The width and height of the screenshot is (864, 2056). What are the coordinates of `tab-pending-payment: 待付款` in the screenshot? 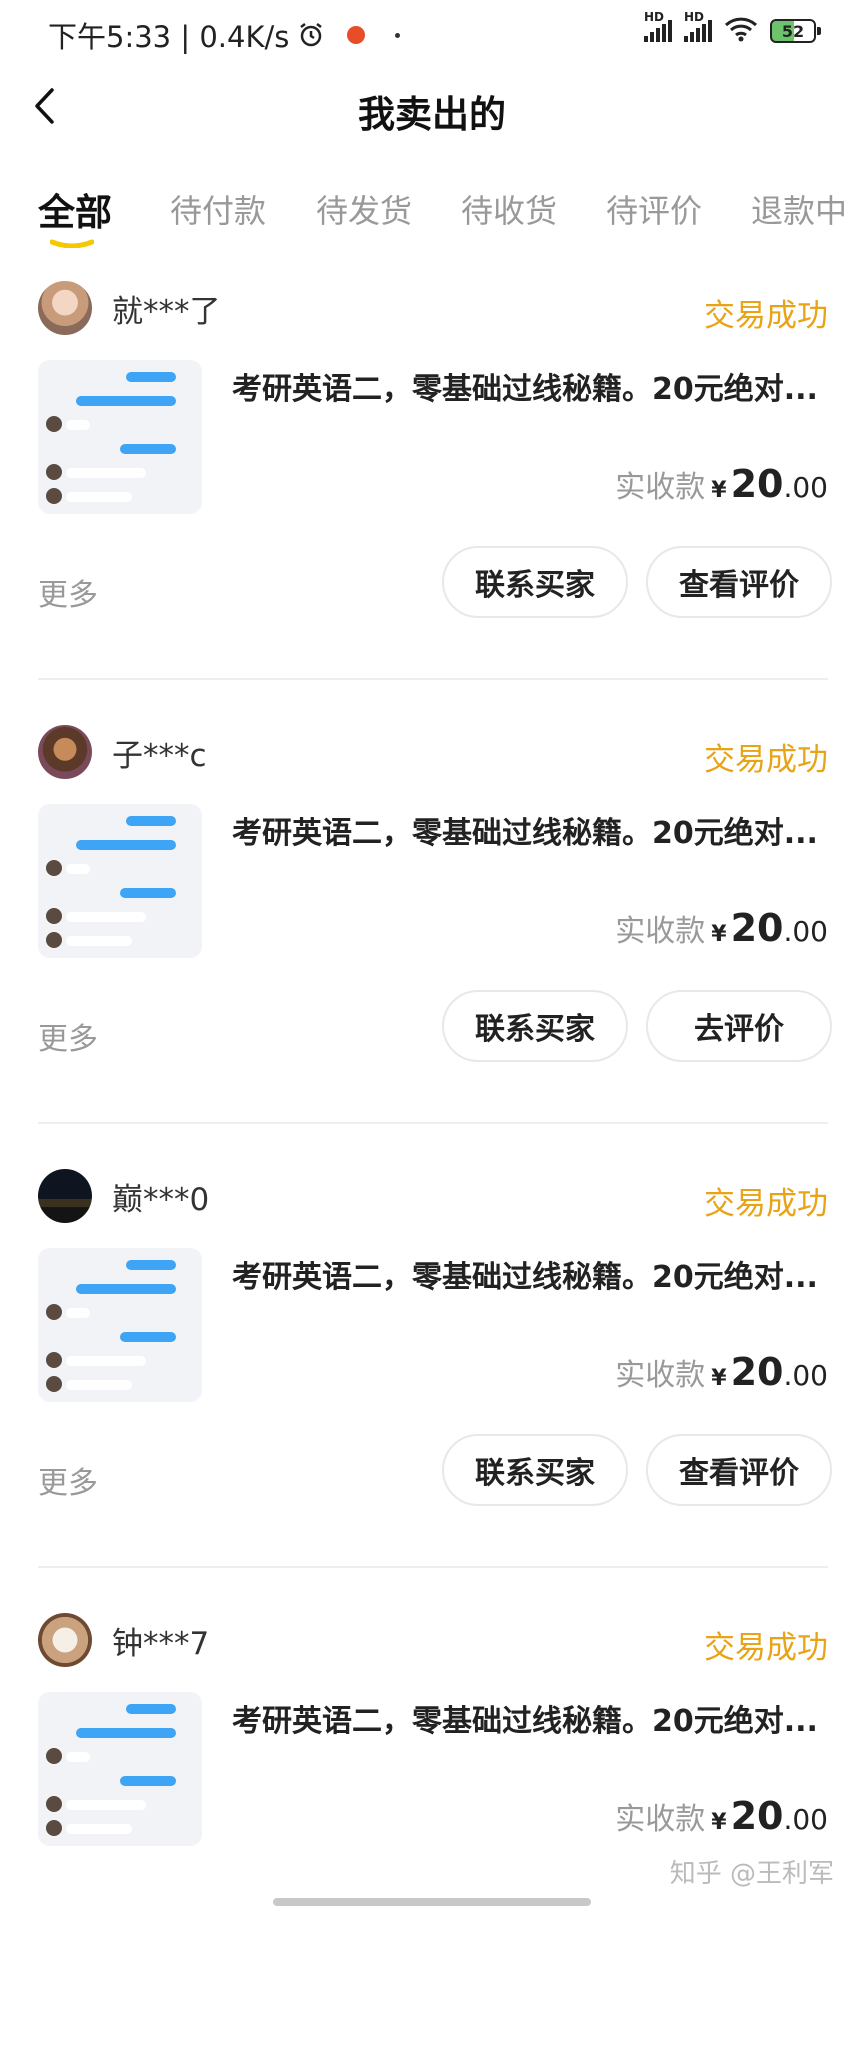 It's located at (218, 209).